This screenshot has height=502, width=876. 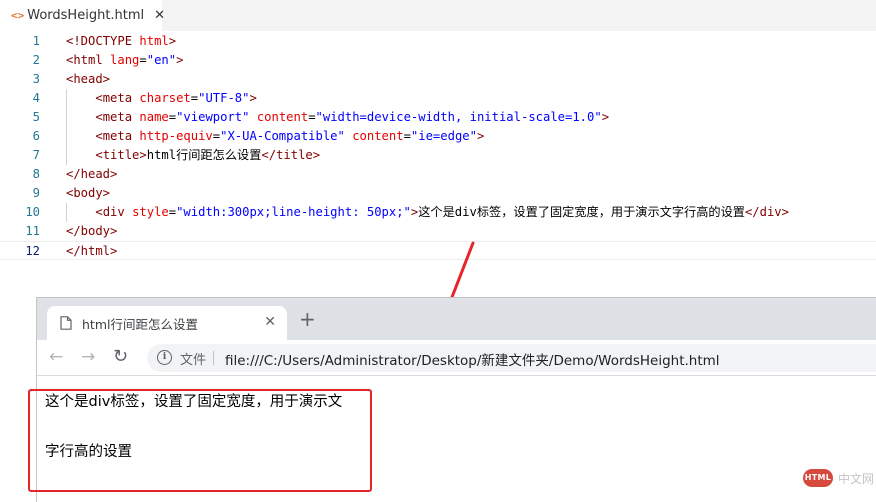 I want to click on browser-tab-title: html行间距怎么设置, so click(x=140, y=324).